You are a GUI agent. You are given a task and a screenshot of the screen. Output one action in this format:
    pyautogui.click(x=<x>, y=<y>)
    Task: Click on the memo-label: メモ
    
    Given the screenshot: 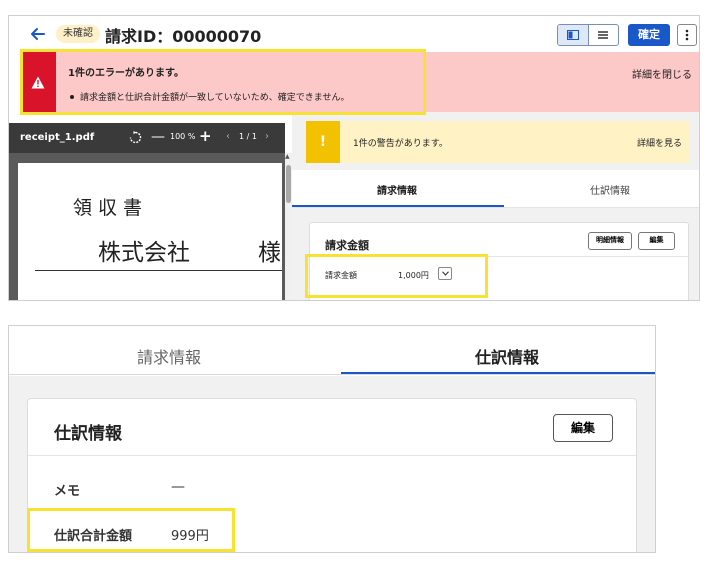 What is the action you would take?
    pyautogui.click(x=67, y=491)
    